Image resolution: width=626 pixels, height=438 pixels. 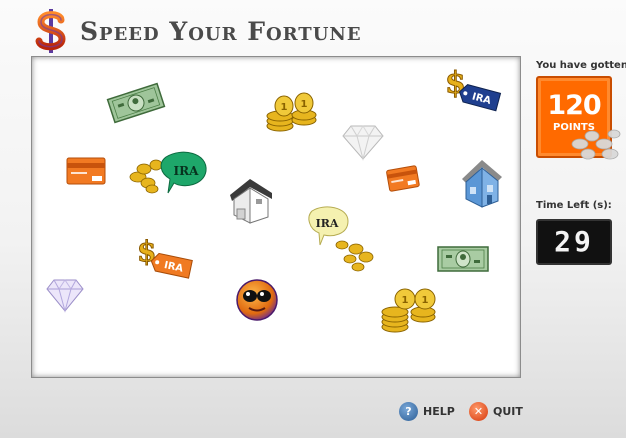 I want to click on quit-button: ✕ QUIT, so click(x=496, y=411).